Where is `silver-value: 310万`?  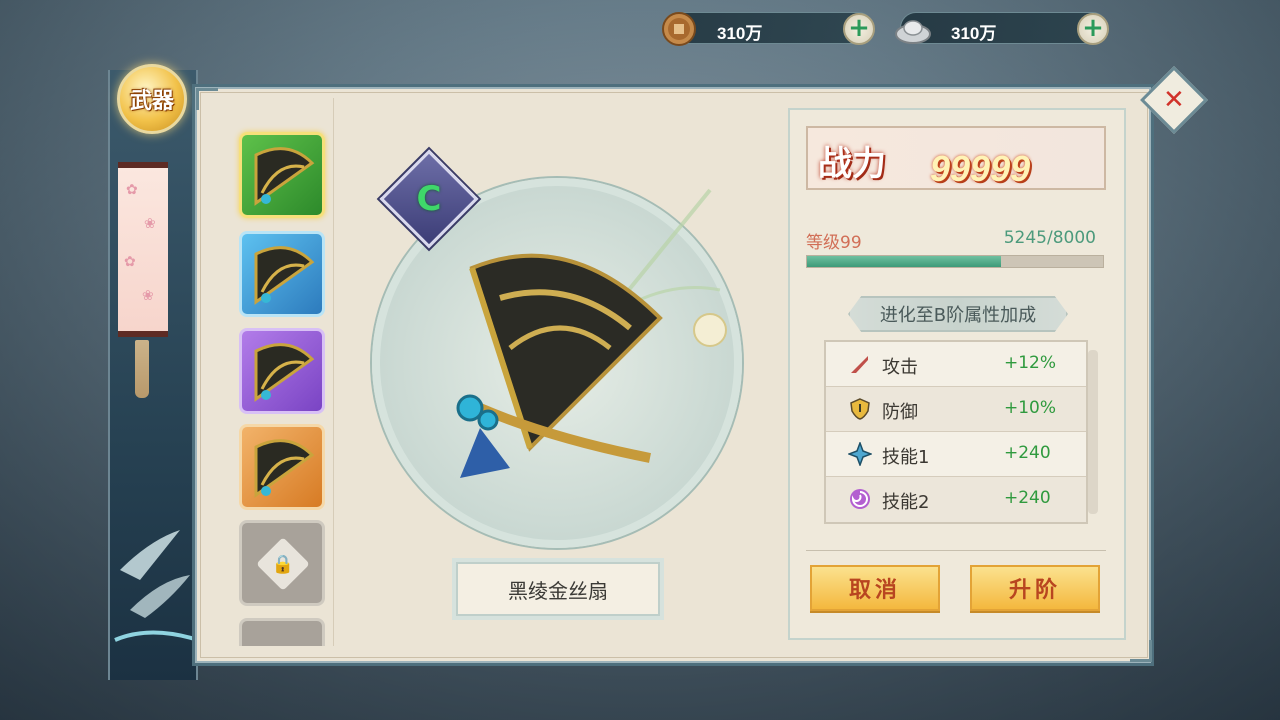
silver-value: 310万 is located at coordinates (974, 33).